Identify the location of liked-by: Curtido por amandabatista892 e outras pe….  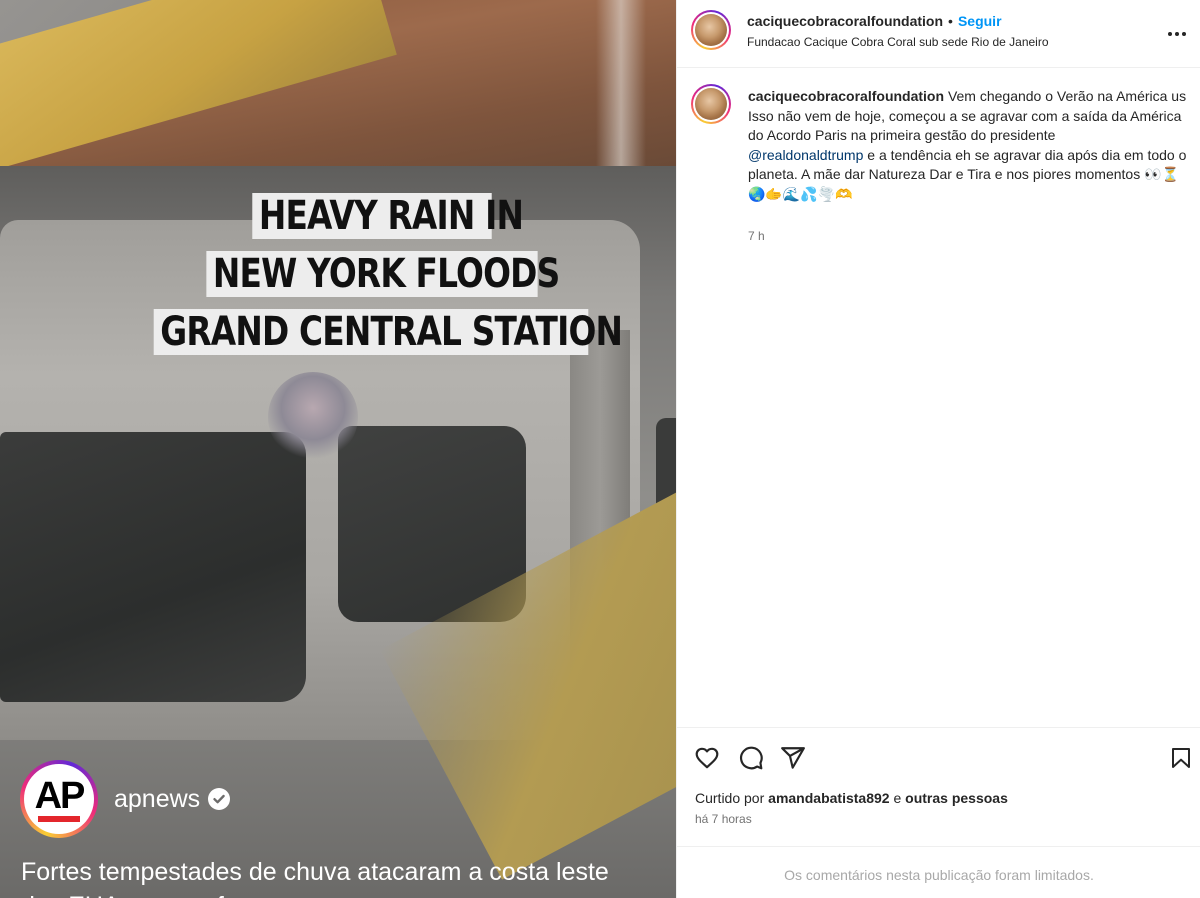
(851, 798).